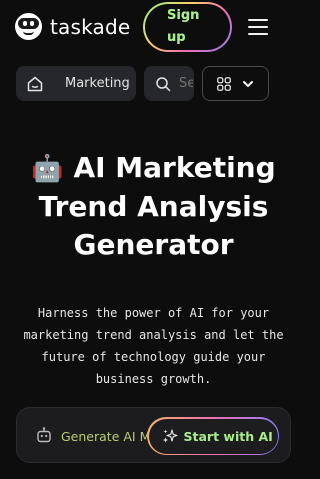  I want to click on search-box, so click(169, 83).